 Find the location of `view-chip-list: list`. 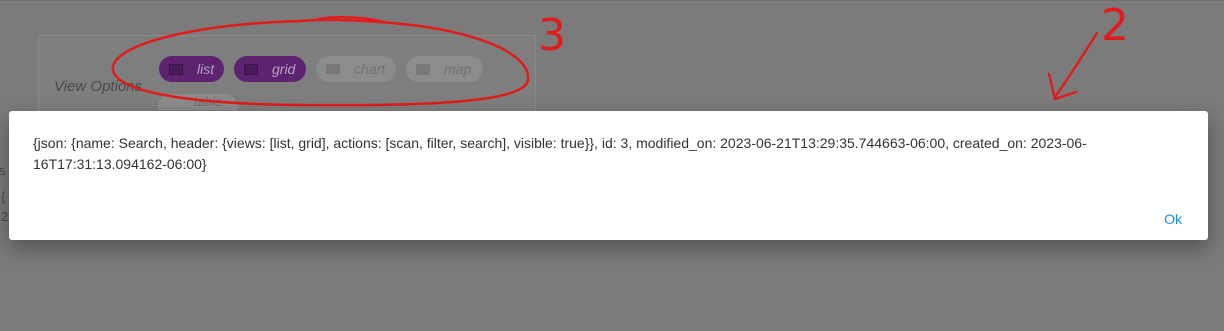

view-chip-list: list is located at coordinates (191, 69).